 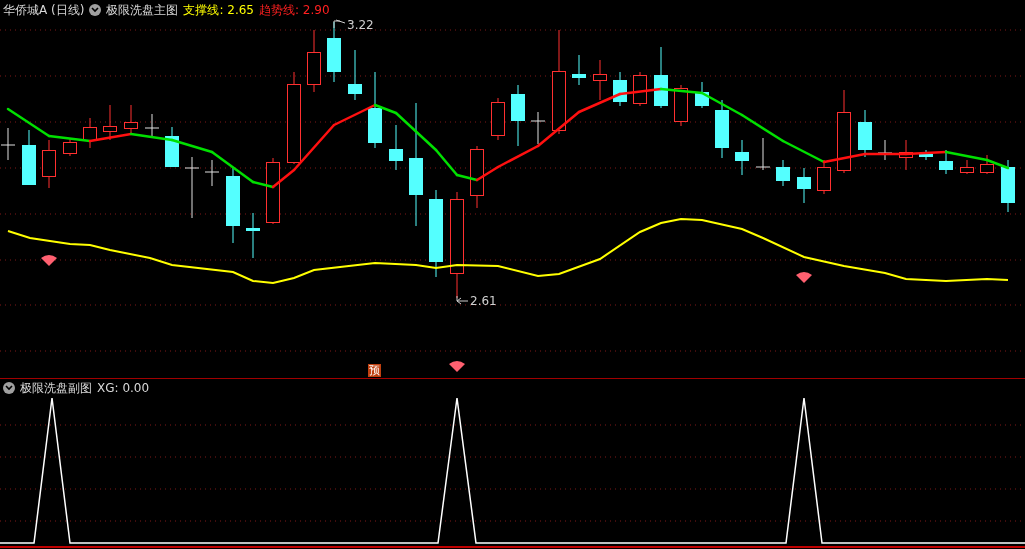 What do you see at coordinates (123, 388) in the screenshot?
I see `indicator-value: XG: 0.00` at bounding box center [123, 388].